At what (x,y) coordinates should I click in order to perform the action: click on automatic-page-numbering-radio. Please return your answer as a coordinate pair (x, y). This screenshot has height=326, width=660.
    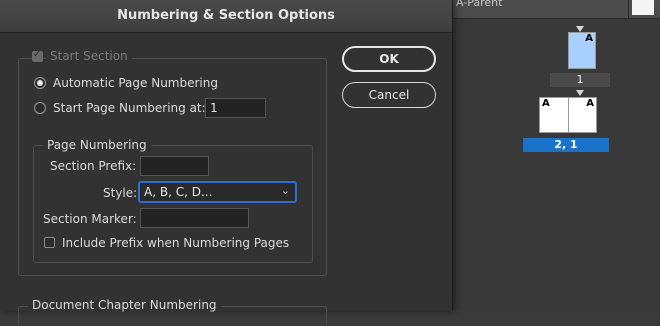
    Looking at the image, I should click on (40, 83).